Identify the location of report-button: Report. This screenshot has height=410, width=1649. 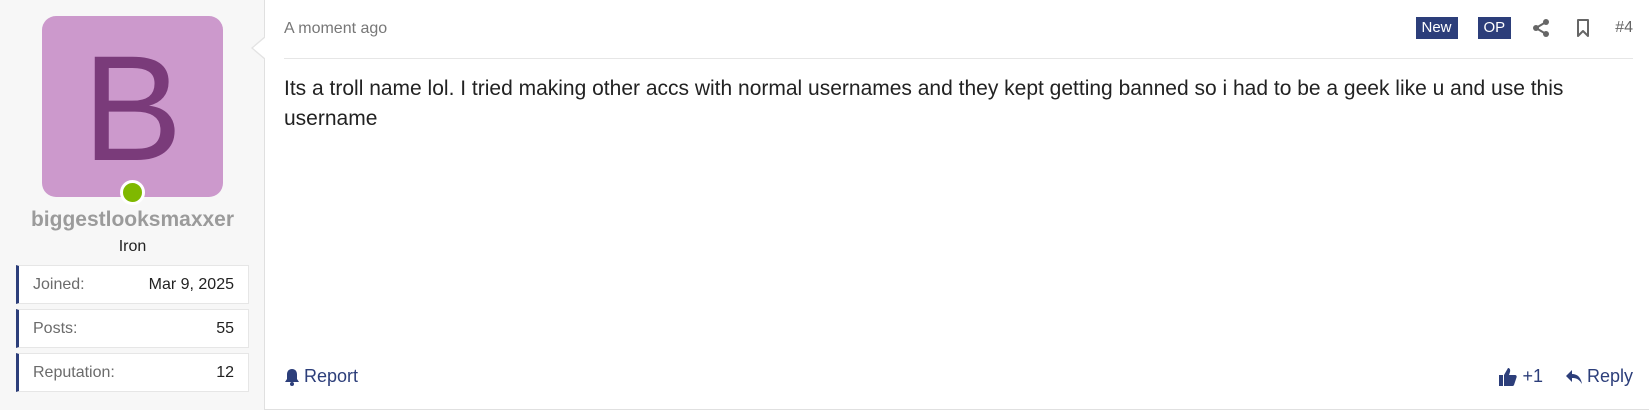
(321, 376).